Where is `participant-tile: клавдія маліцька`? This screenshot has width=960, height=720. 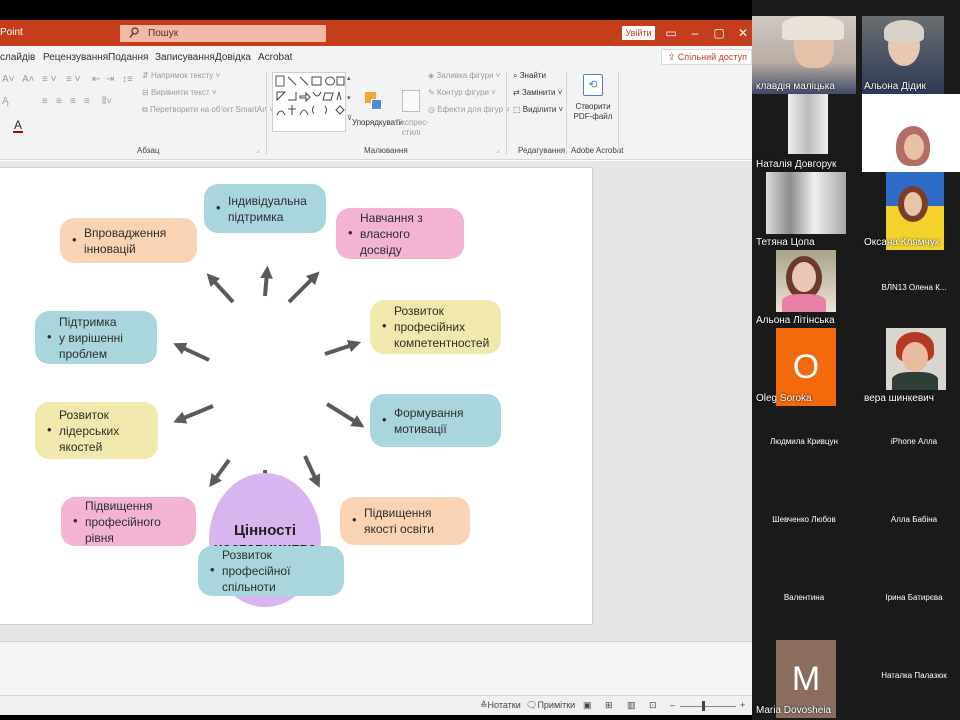 participant-tile: клавдія маліцька is located at coordinates (804, 55).